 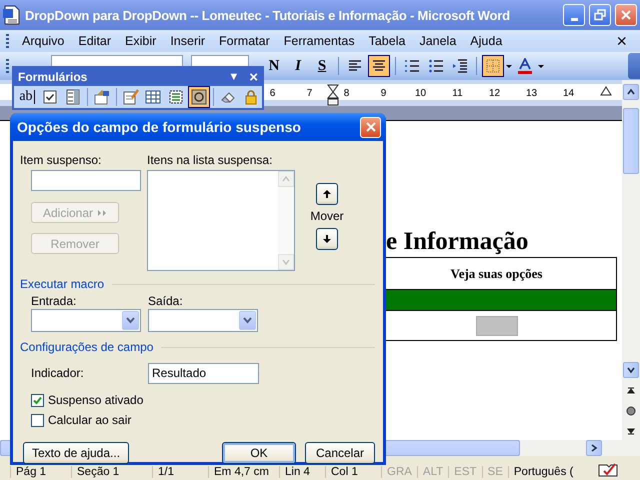 I want to click on ruler-number: 10, so click(x=421, y=93).